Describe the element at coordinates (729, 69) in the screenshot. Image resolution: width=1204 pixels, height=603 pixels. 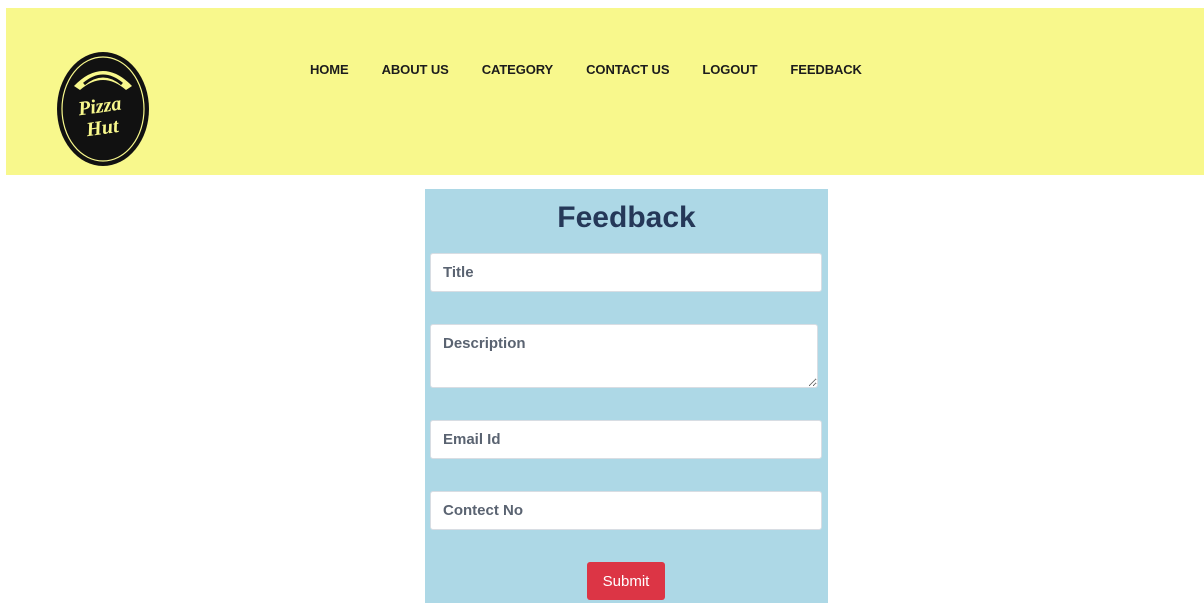
I see `nav-logout: LOGOUT` at that location.